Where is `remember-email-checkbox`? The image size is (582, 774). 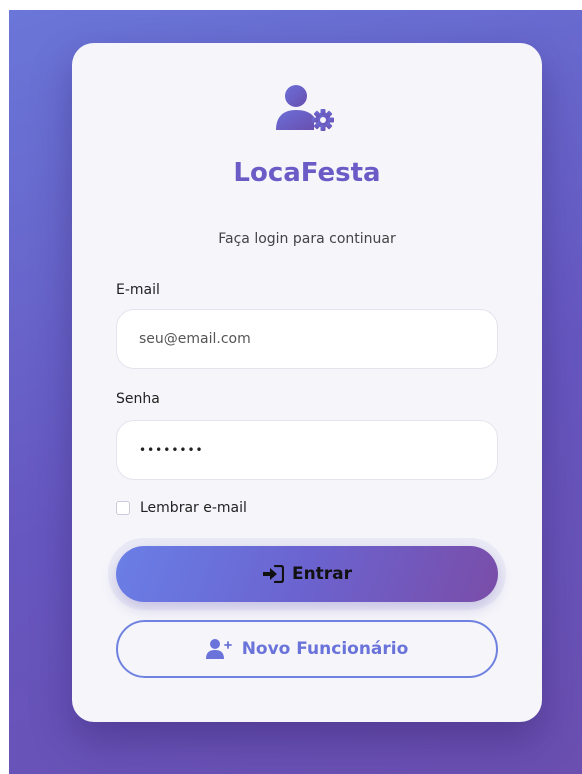
remember-email-checkbox is located at coordinates (123, 508).